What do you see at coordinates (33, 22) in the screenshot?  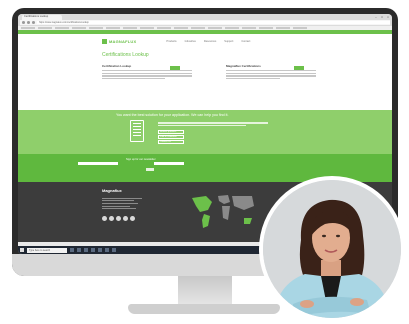 I see `refresh-icon` at bounding box center [33, 22].